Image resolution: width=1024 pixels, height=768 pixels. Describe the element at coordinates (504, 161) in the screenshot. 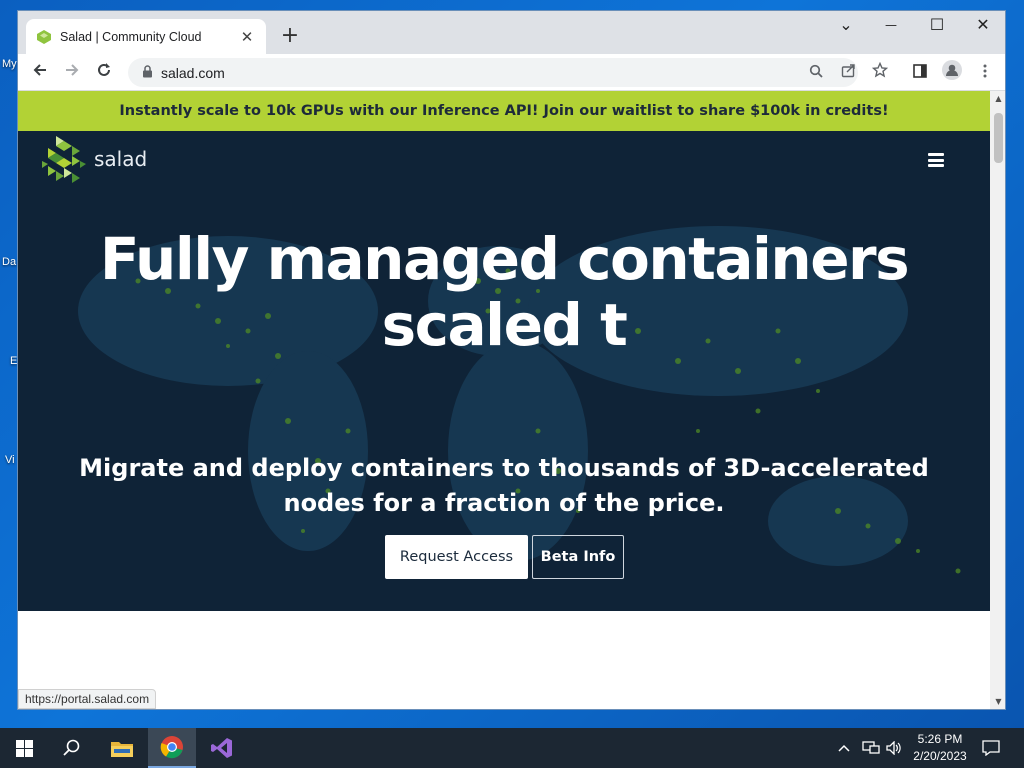

I see `site-header: salad` at that location.